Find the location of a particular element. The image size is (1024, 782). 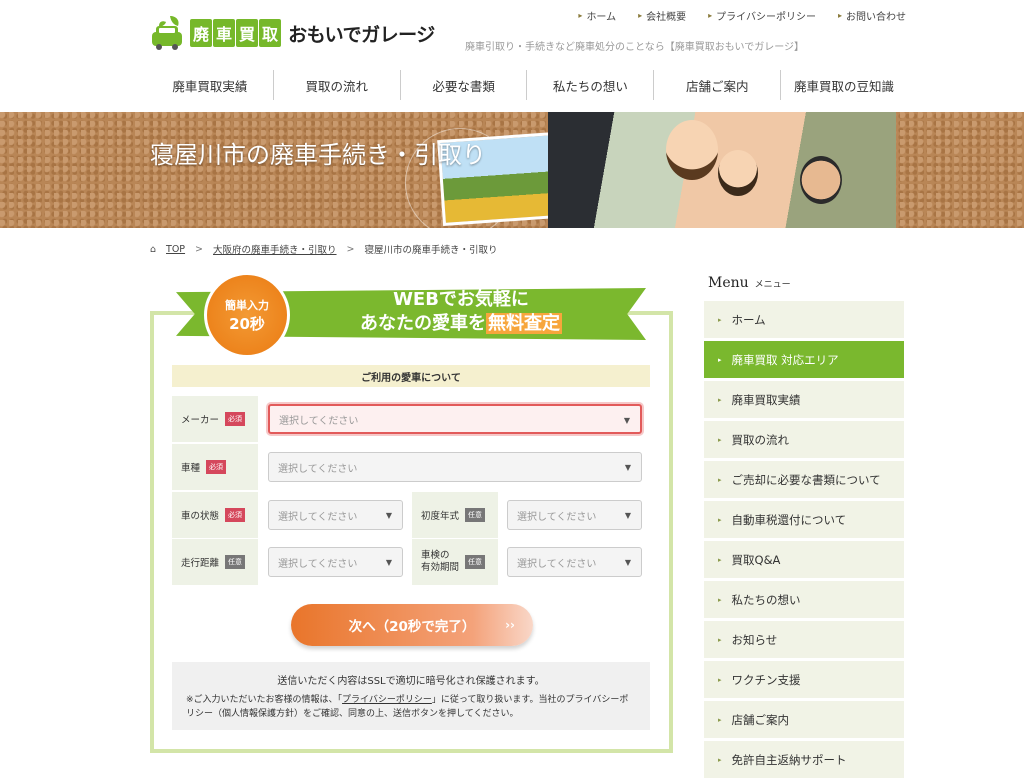

form-row-model: 車種 必須 選択してください ▼ is located at coordinates (411, 467).